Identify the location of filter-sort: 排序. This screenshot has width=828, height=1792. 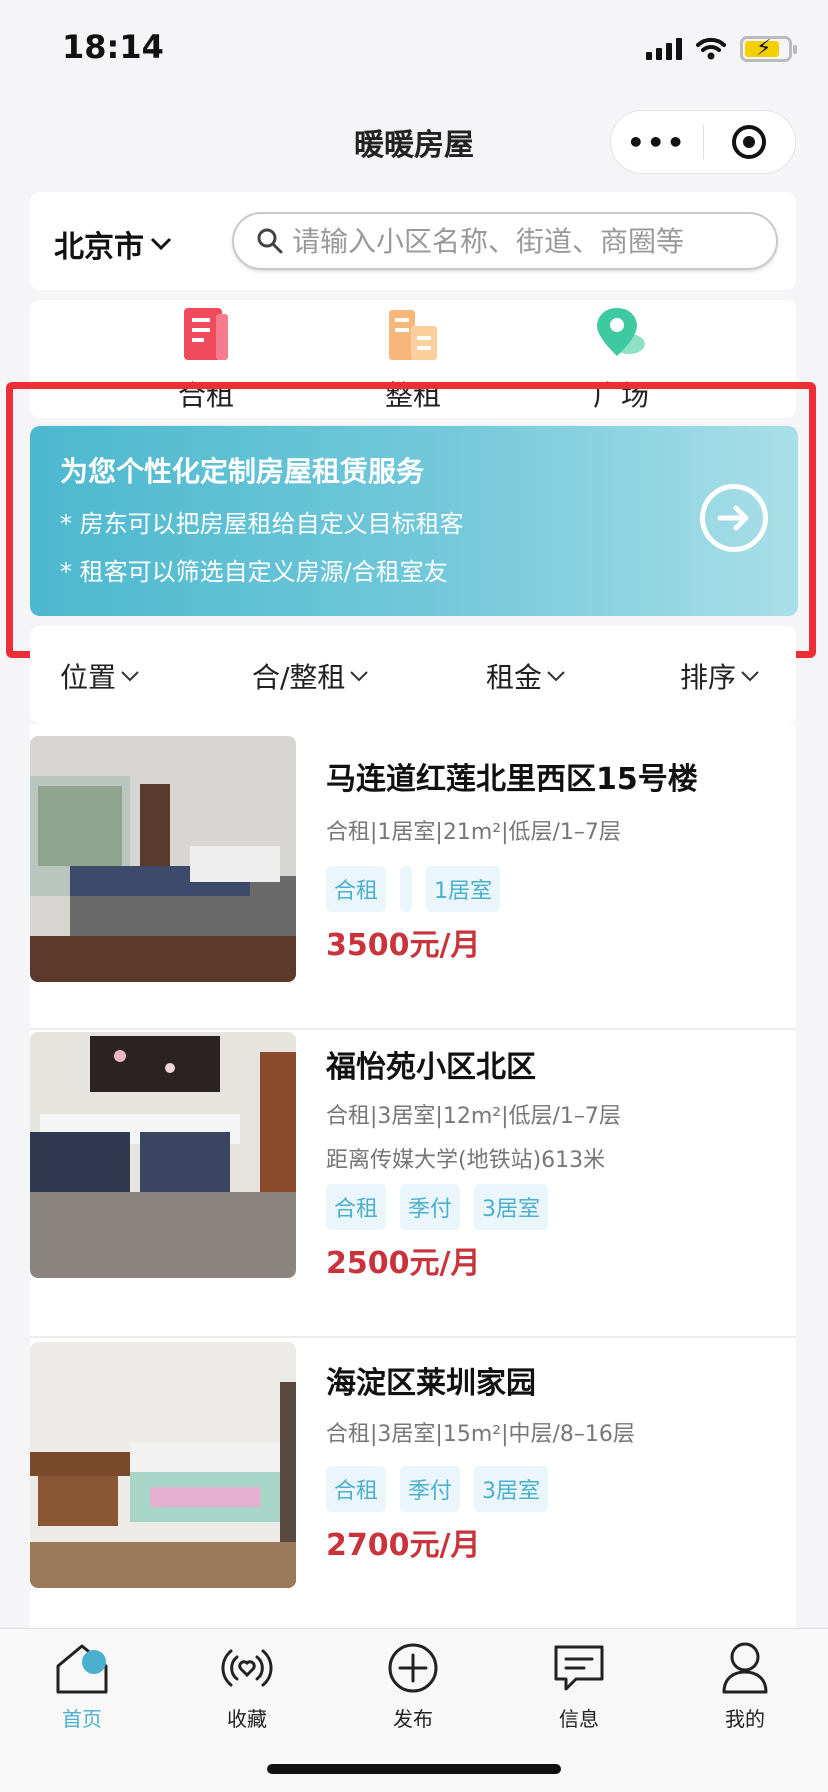
(720, 676).